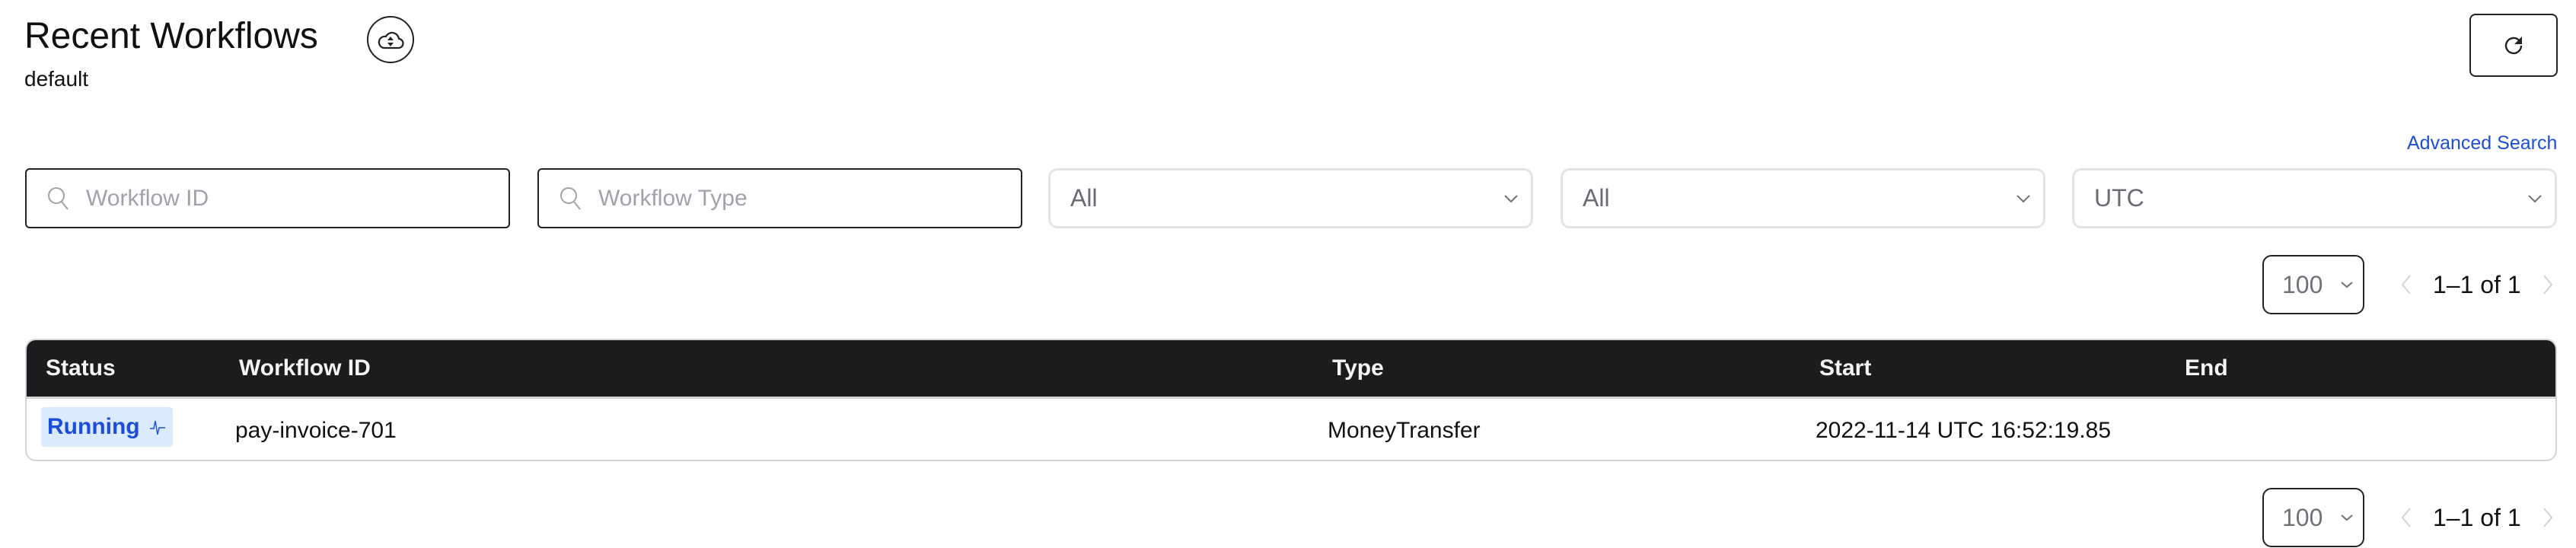  I want to click on timezone-select: UTC, so click(2315, 198).